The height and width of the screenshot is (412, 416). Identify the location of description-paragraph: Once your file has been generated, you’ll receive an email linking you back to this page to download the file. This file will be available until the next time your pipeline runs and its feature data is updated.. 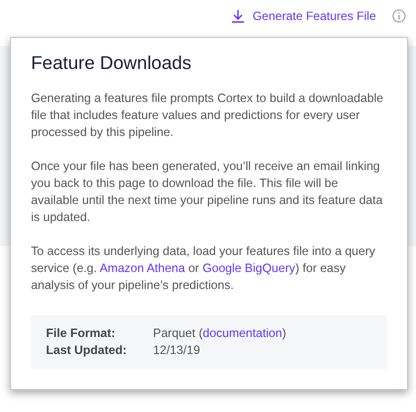
(207, 192).